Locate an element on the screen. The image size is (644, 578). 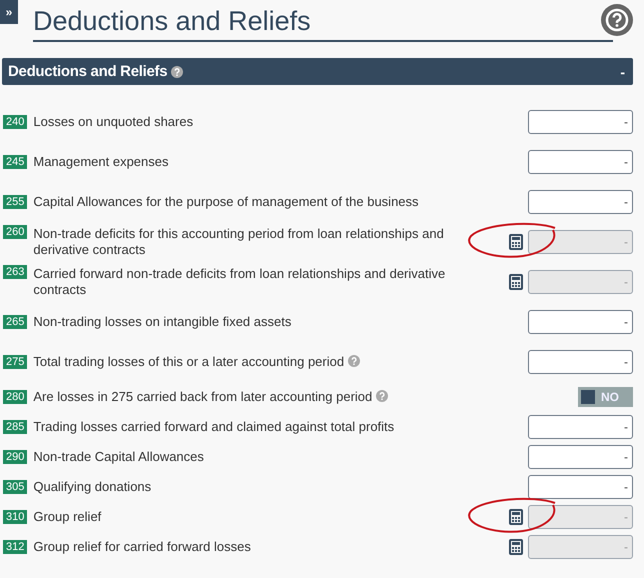
field-label: Non-trading losses on intangible fixed assets is located at coordinates (162, 322).